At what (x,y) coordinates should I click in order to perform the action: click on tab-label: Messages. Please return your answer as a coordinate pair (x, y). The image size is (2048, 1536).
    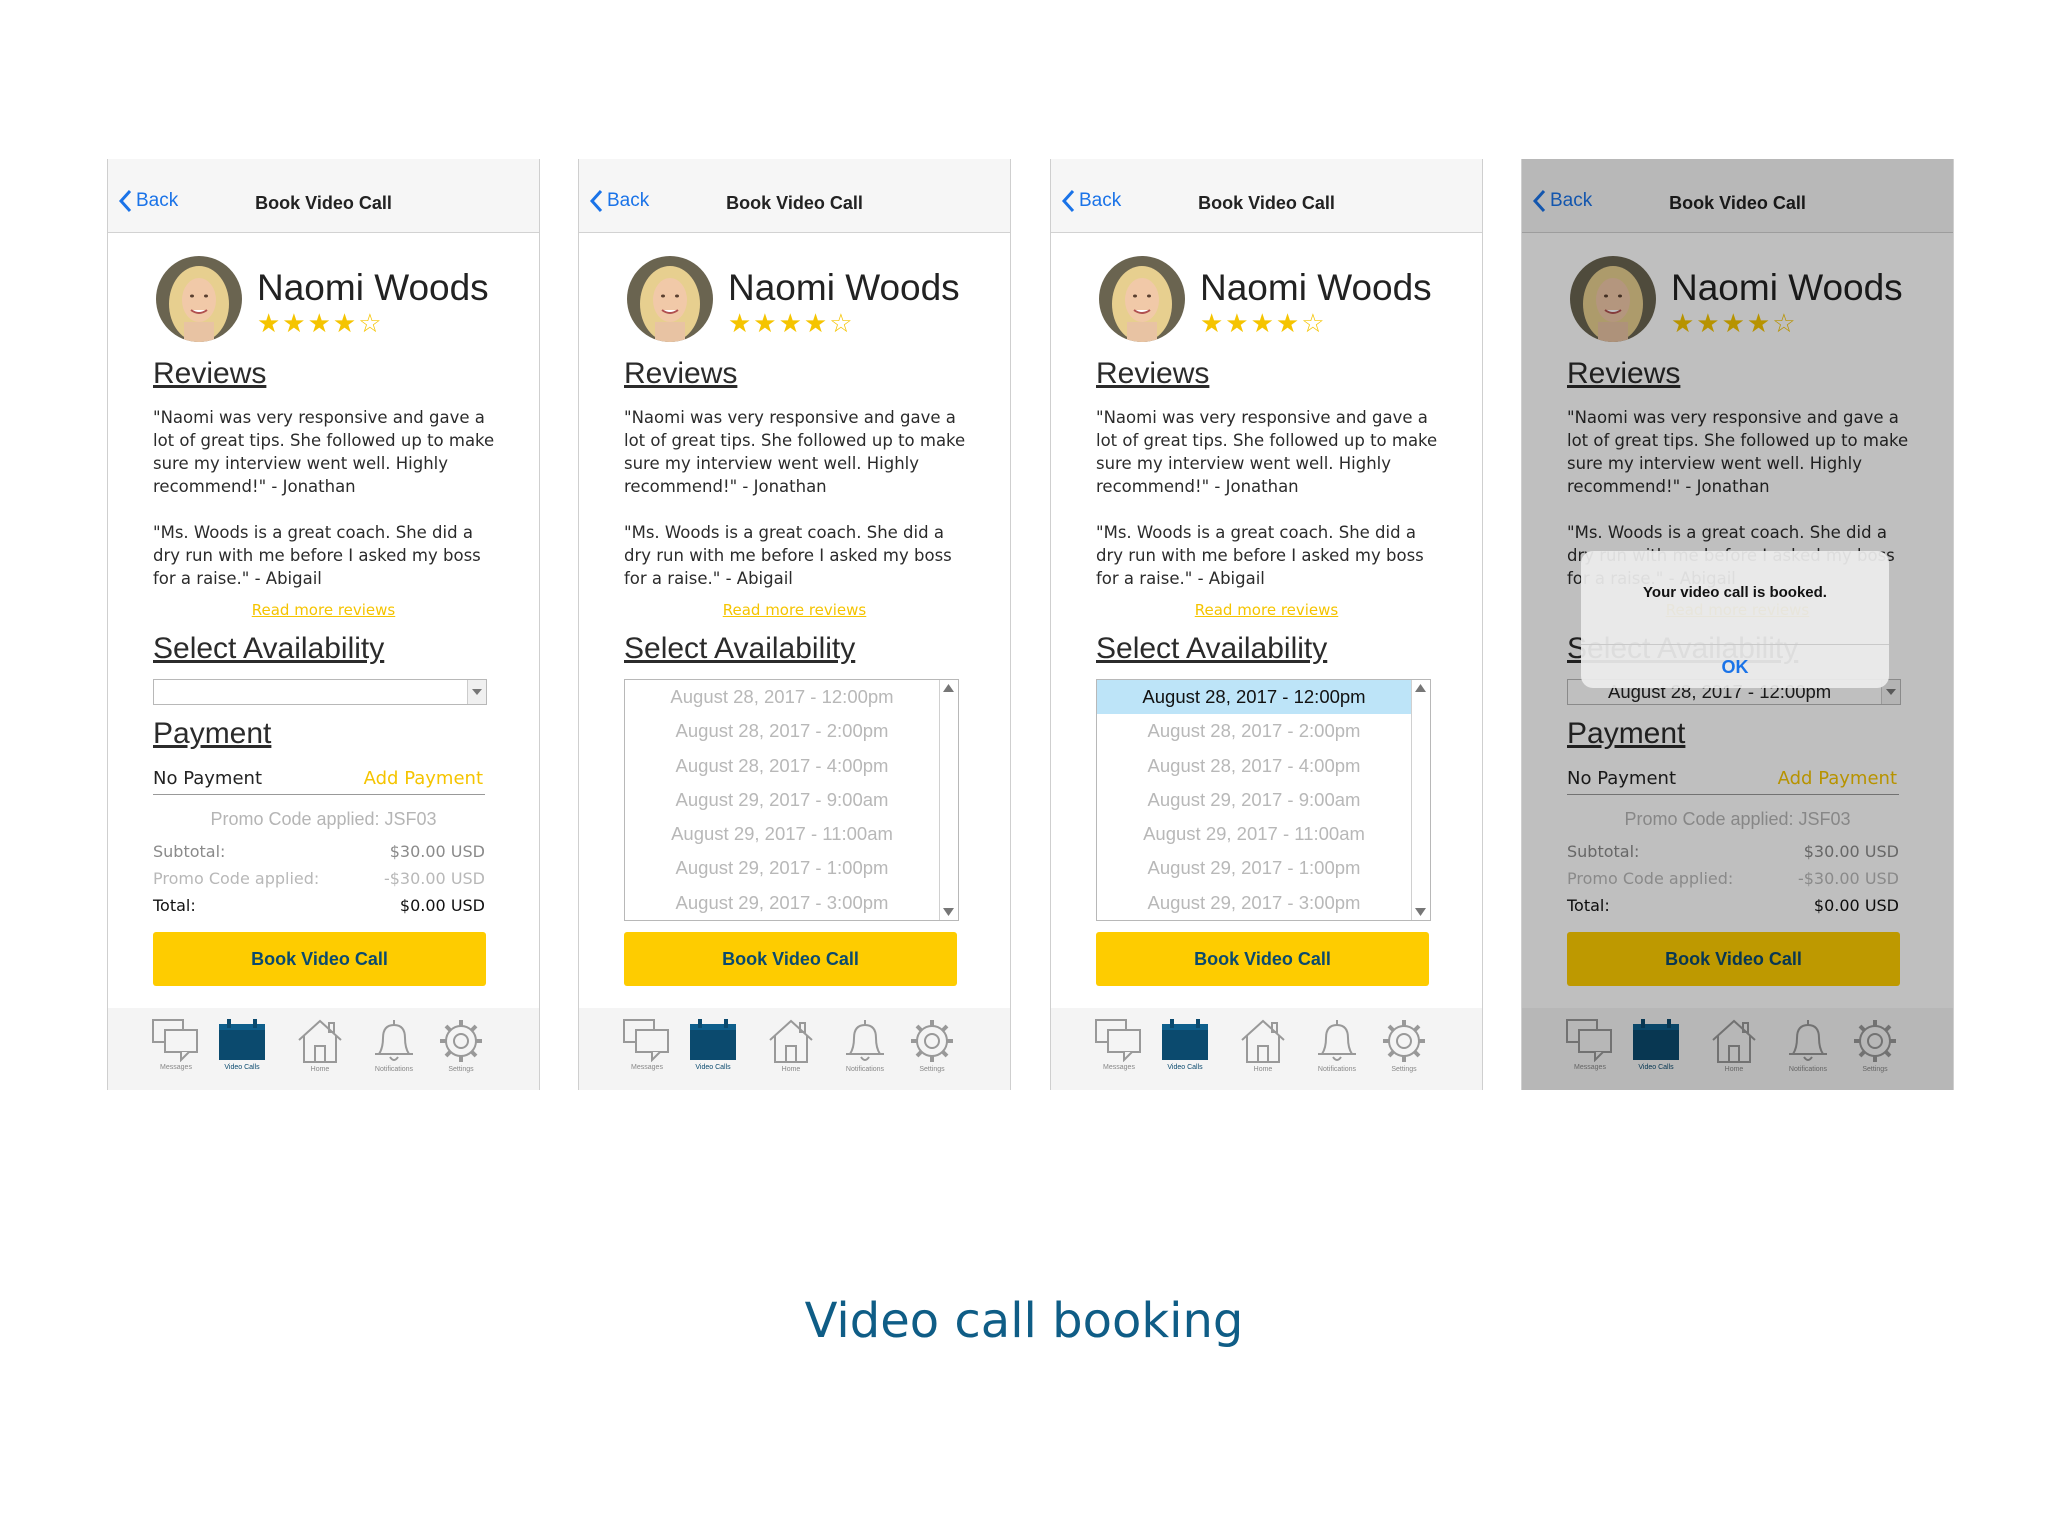
    Looking at the image, I should click on (647, 1067).